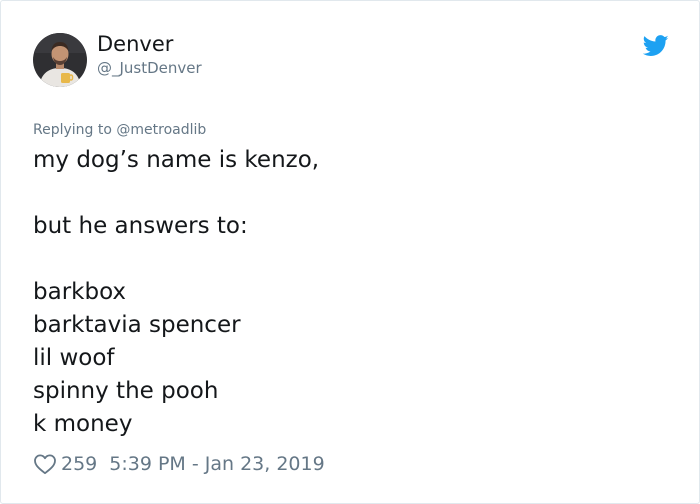 The height and width of the screenshot is (504, 700). I want to click on tweet-line: barkbox, so click(80, 292).